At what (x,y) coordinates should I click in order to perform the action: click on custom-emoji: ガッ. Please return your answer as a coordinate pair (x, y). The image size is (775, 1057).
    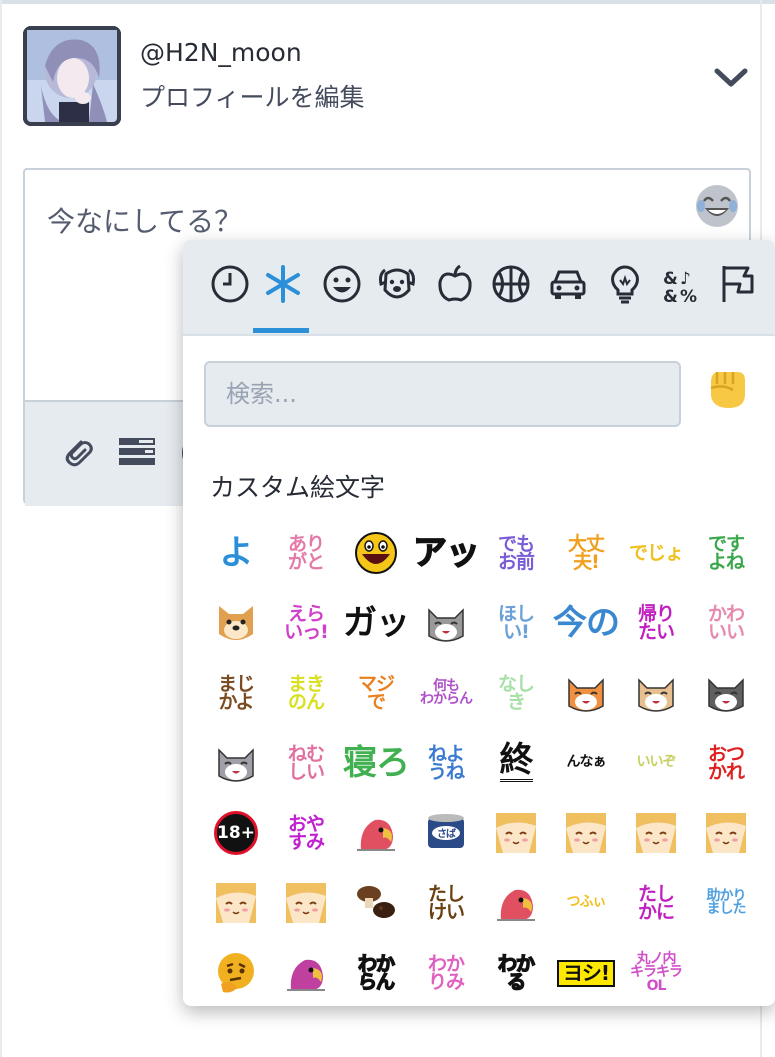
    Looking at the image, I should click on (376, 623).